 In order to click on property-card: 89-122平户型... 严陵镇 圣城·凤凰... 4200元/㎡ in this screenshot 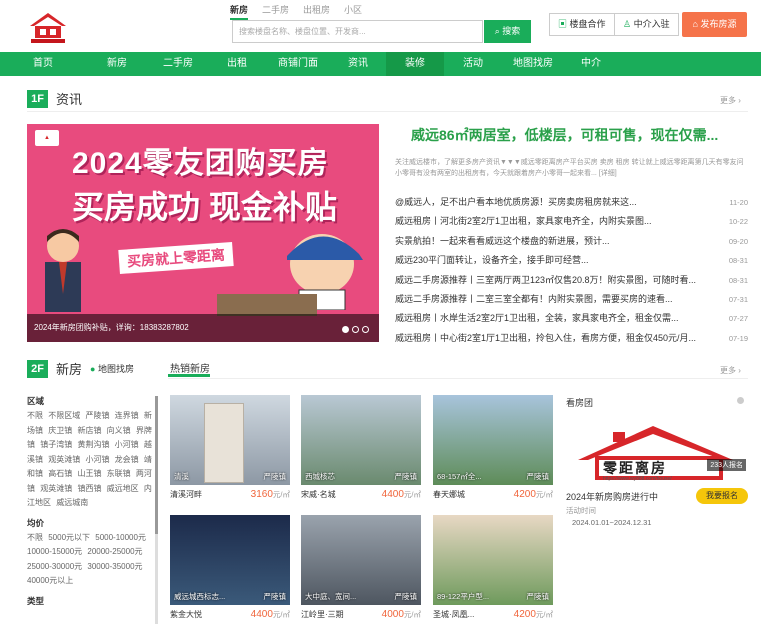, I will do `click(493, 567)`.